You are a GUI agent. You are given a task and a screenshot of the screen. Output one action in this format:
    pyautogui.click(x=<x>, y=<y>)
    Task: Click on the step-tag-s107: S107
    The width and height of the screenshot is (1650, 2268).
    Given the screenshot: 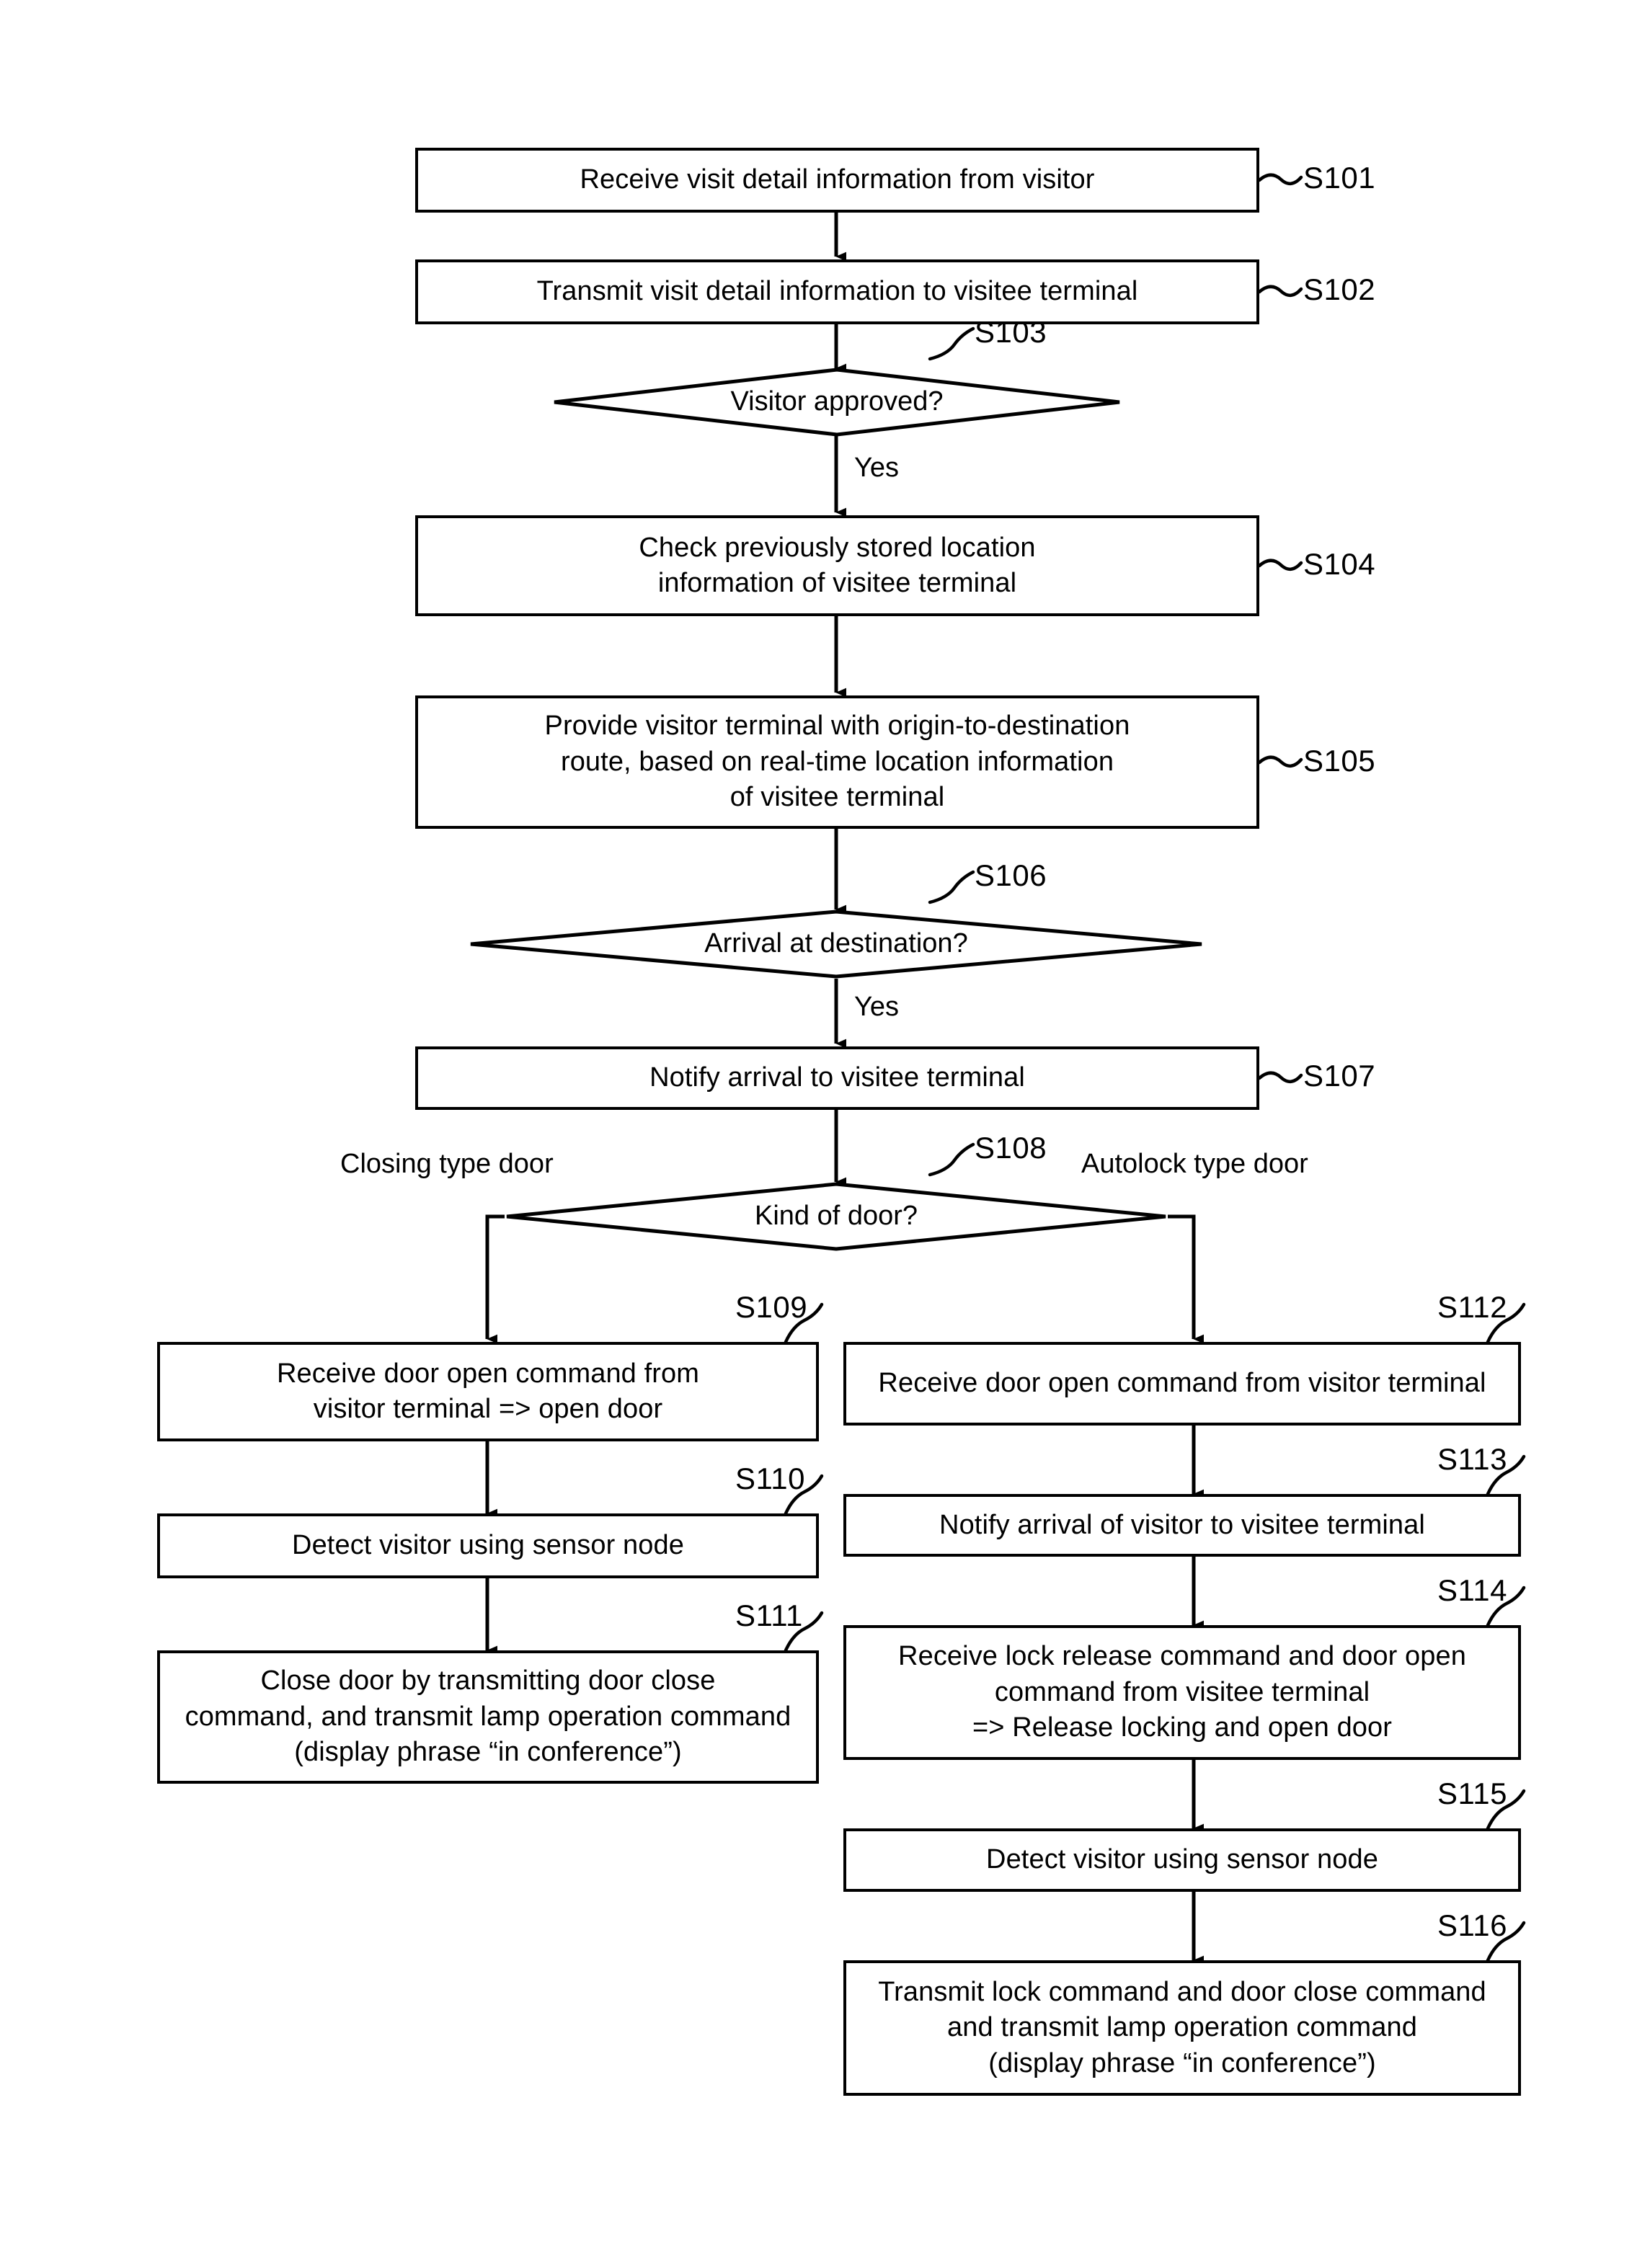 What is the action you would take?
    pyautogui.click(x=1339, y=1076)
    